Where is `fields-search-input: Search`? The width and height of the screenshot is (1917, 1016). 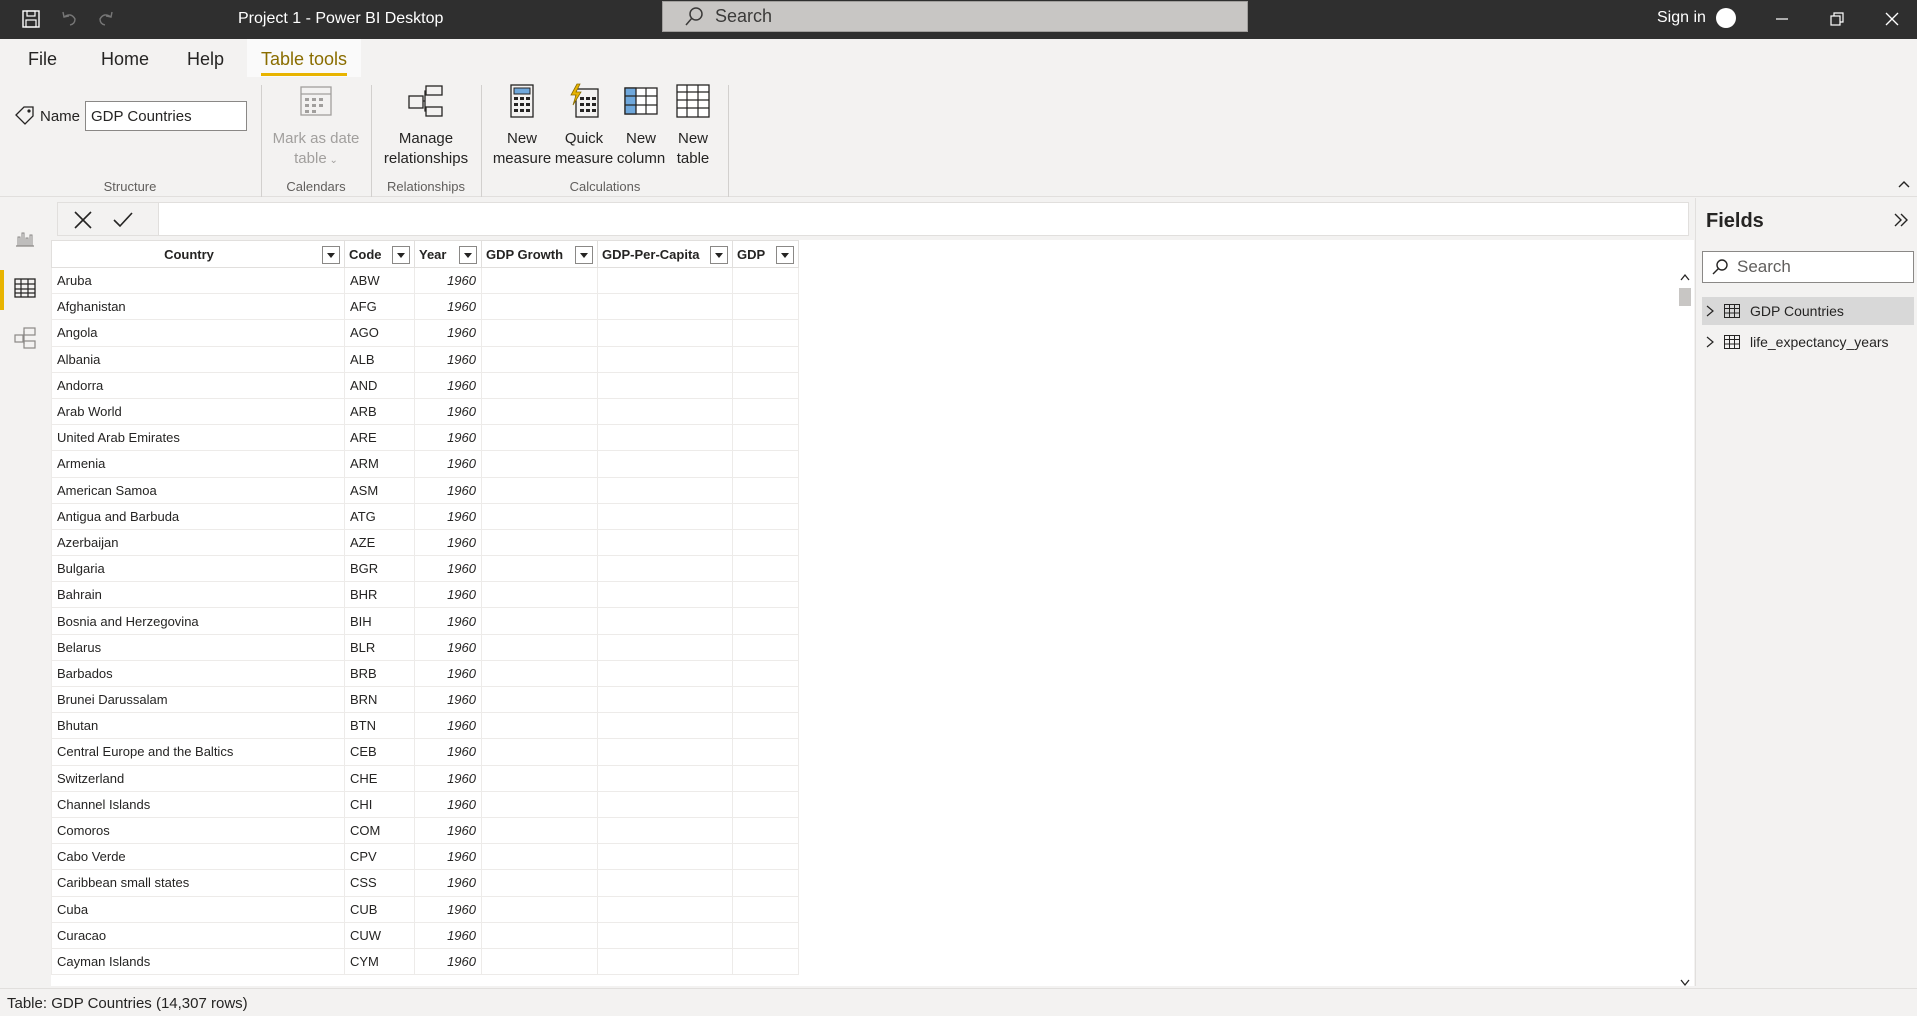
fields-search-input: Search is located at coordinates (1808, 267).